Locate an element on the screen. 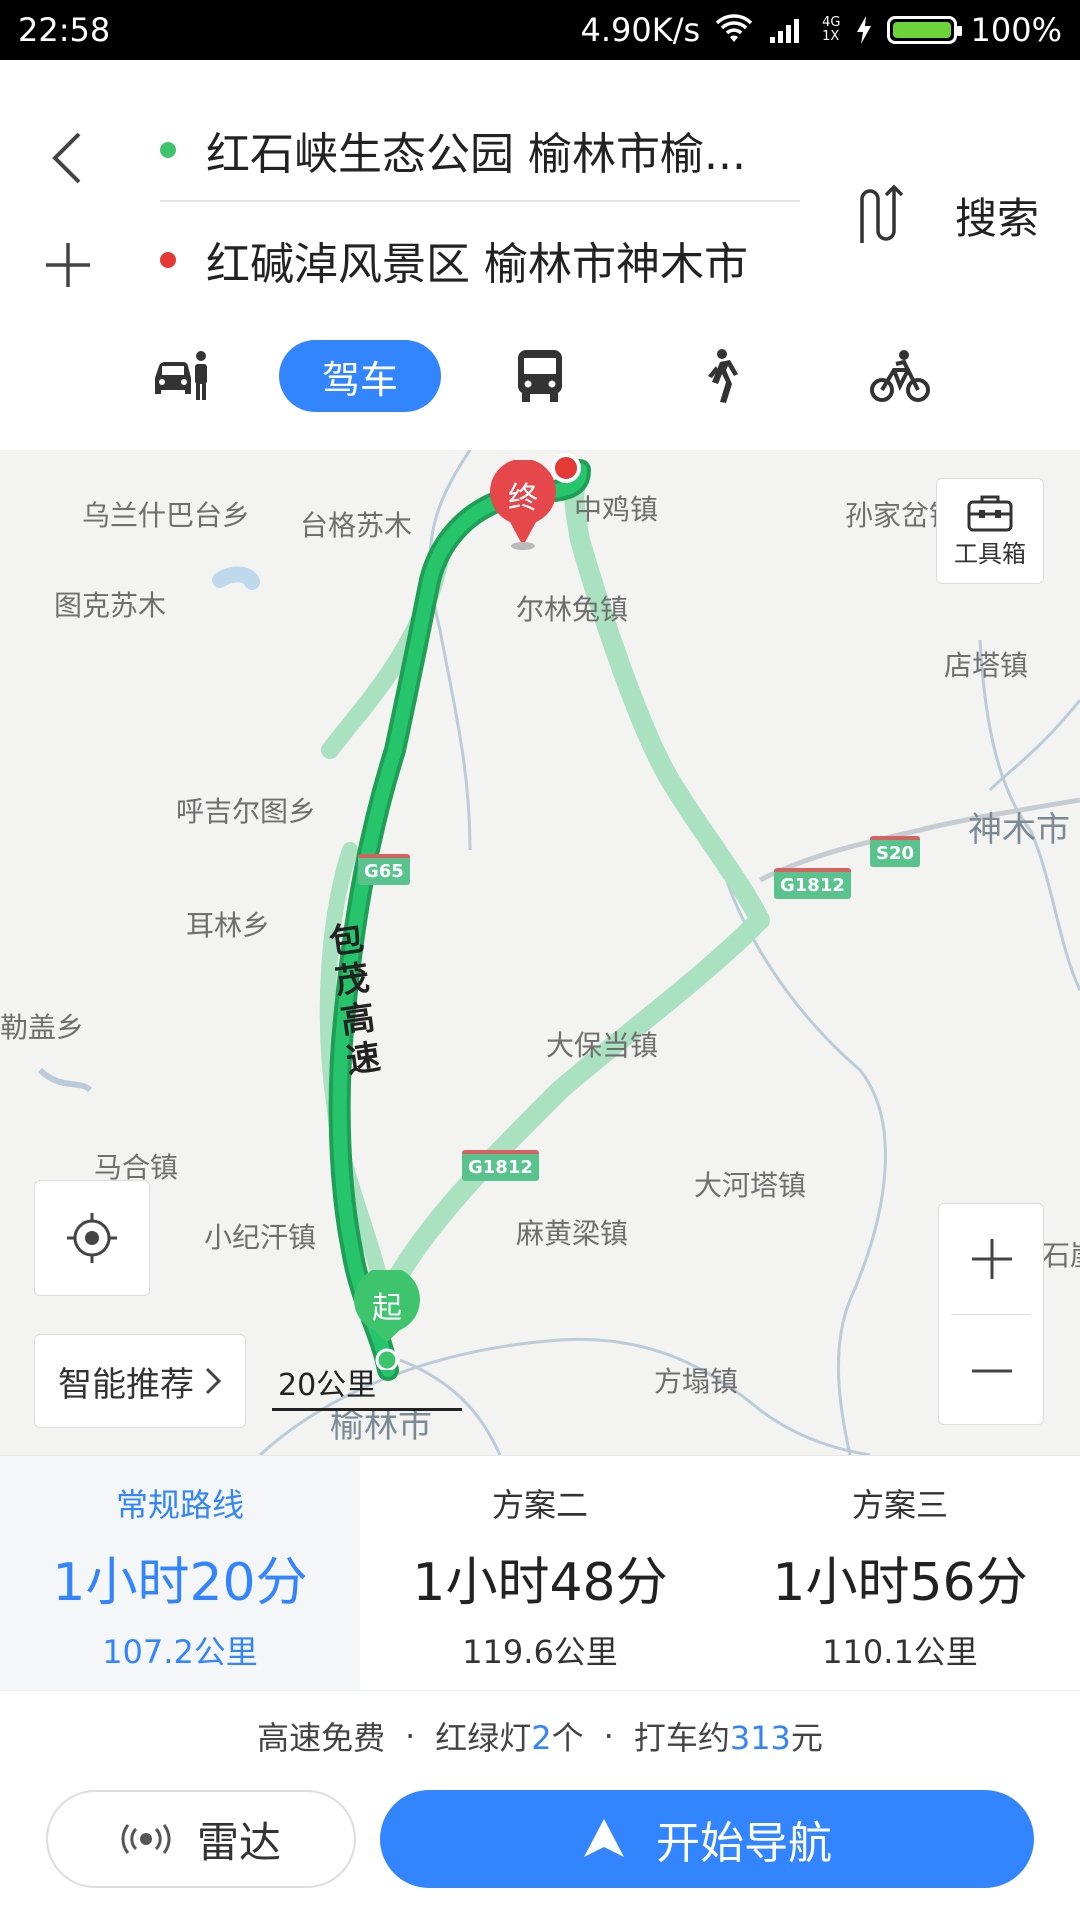 This screenshot has height=1920, width=1080. place-label: 小纪汗镇 is located at coordinates (260, 1237).